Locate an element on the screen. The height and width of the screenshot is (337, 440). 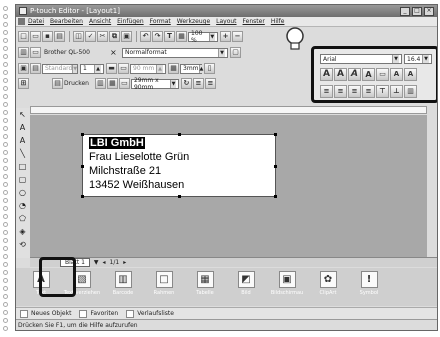
cut-mark-icon: ▯ is located at coordinates (209, 68).